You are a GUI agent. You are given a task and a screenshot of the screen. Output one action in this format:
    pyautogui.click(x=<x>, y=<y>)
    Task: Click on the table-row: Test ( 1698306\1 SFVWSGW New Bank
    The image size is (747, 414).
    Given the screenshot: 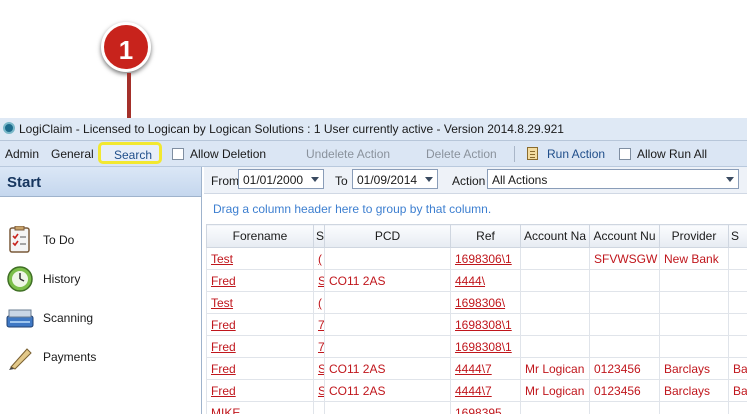 What is the action you would take?
    pyautogui.click(x=476, y=258)
    